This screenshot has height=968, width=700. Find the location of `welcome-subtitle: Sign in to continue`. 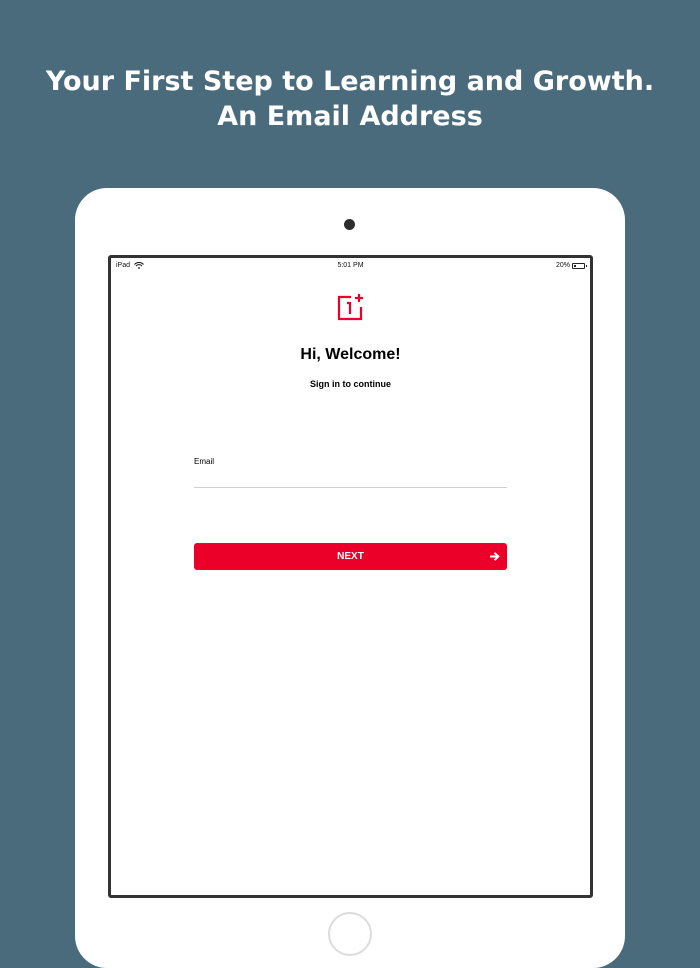

welcome-subtitle: Sign in to continue is located at coordinates (350, 384).